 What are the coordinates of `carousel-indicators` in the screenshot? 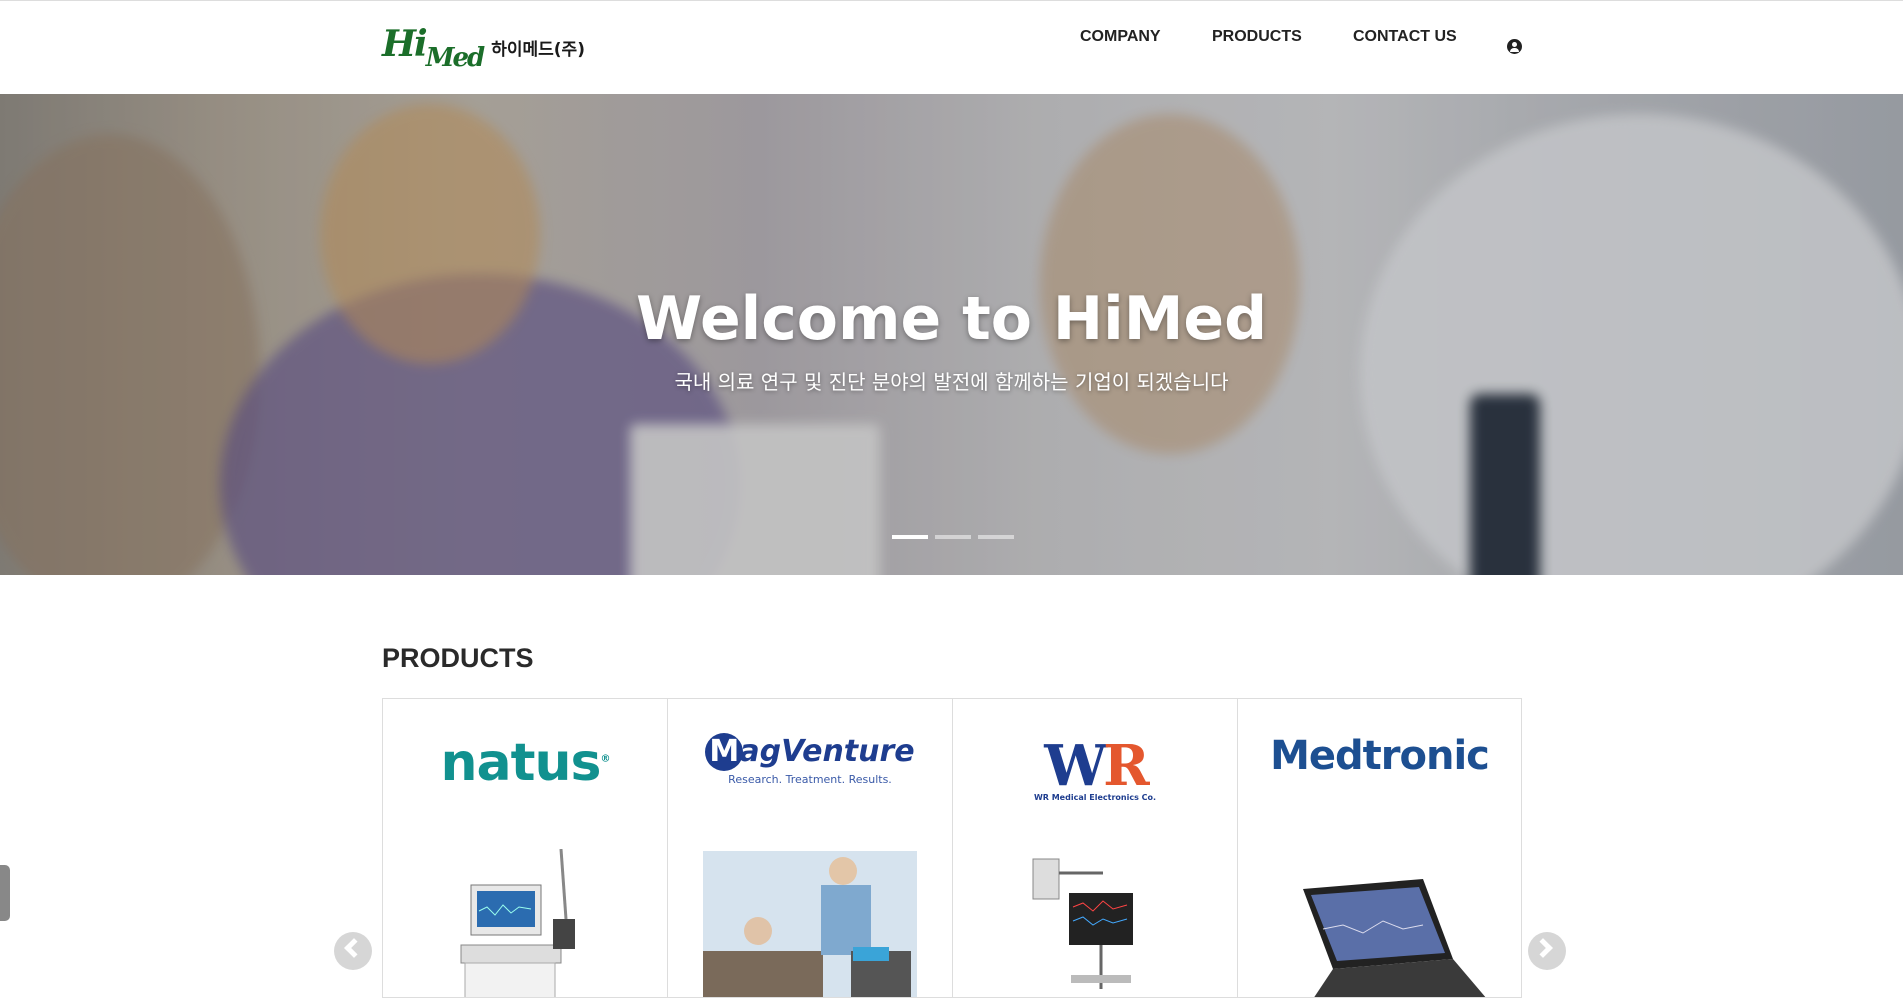 It's located at (953, 537).